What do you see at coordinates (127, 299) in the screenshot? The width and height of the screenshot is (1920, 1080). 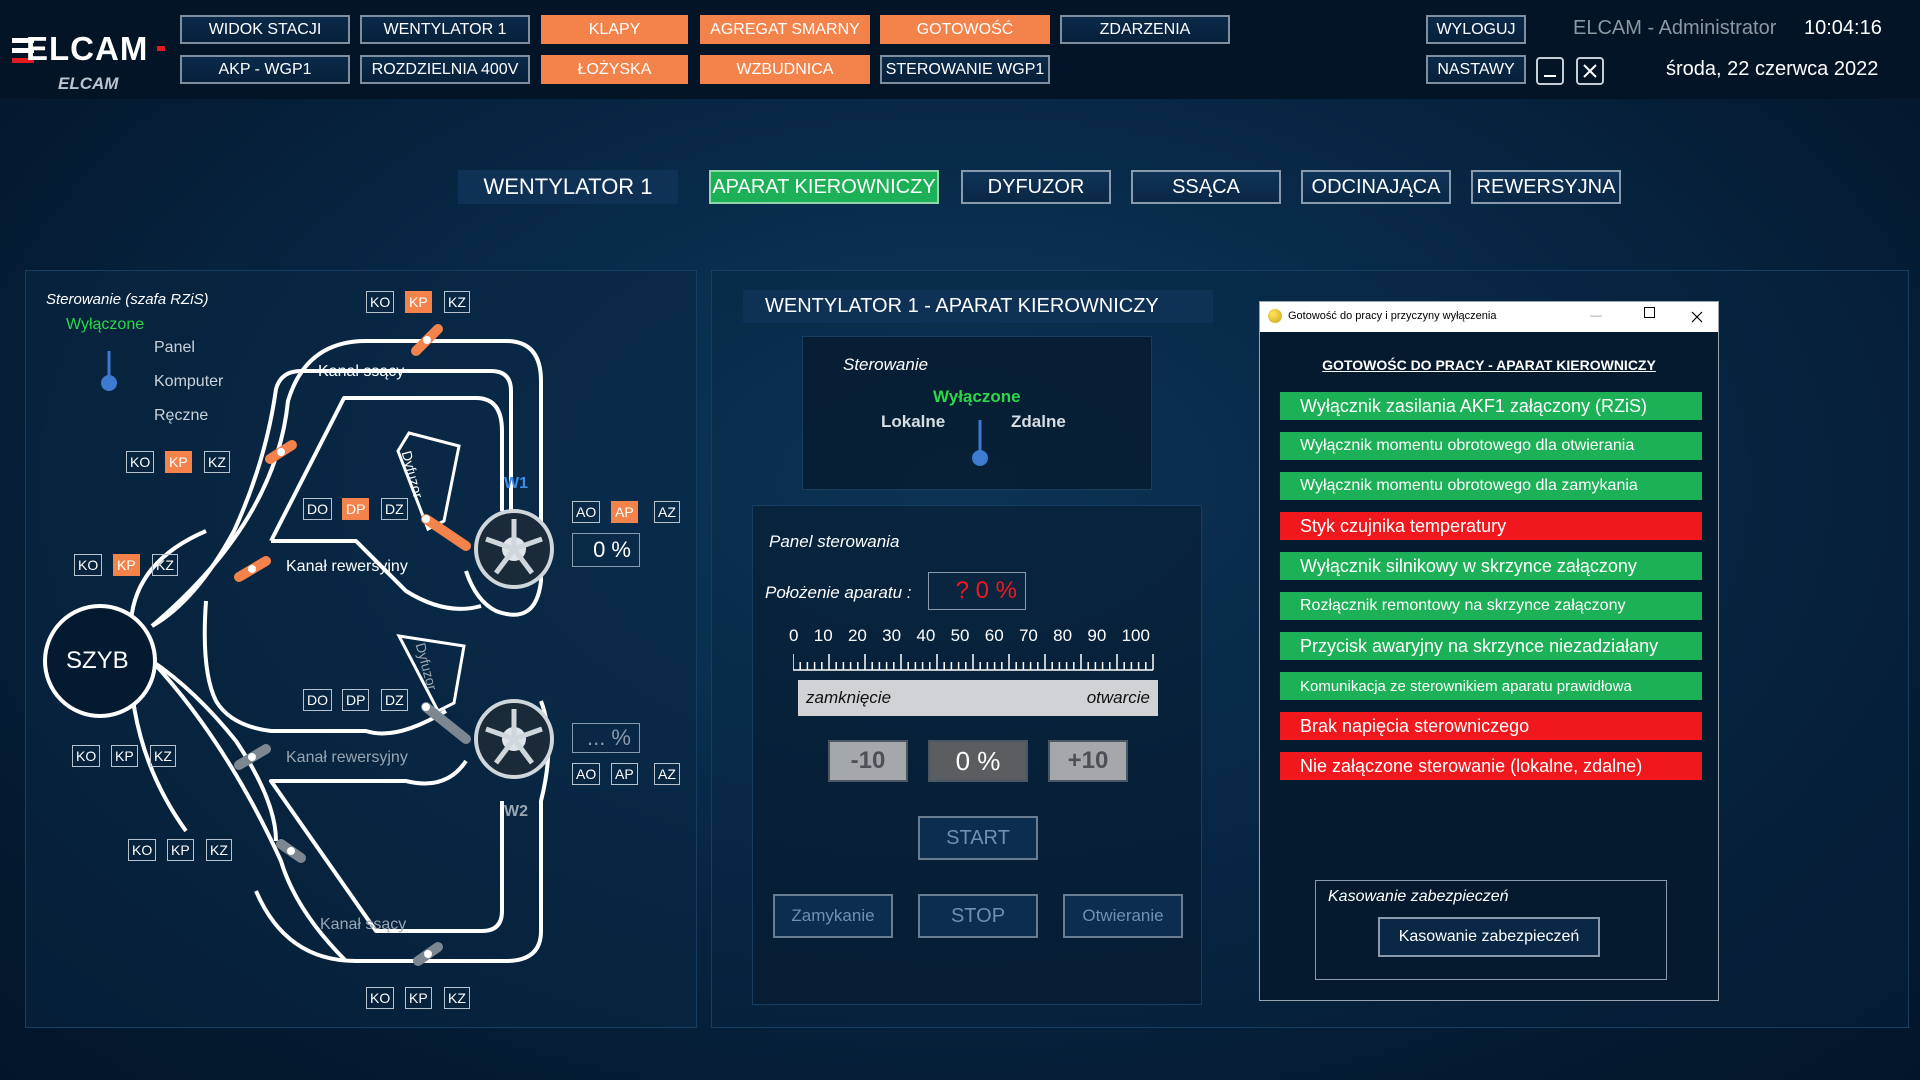 I see `rzis-control-title: Sterowanie (szafa RZiS)` at bounding box center [127, 299].